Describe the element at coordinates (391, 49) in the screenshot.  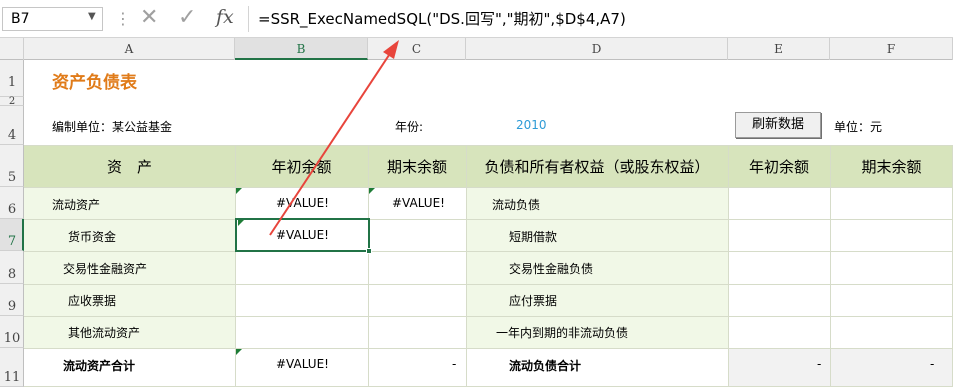
I see `arrow-head` at that location.